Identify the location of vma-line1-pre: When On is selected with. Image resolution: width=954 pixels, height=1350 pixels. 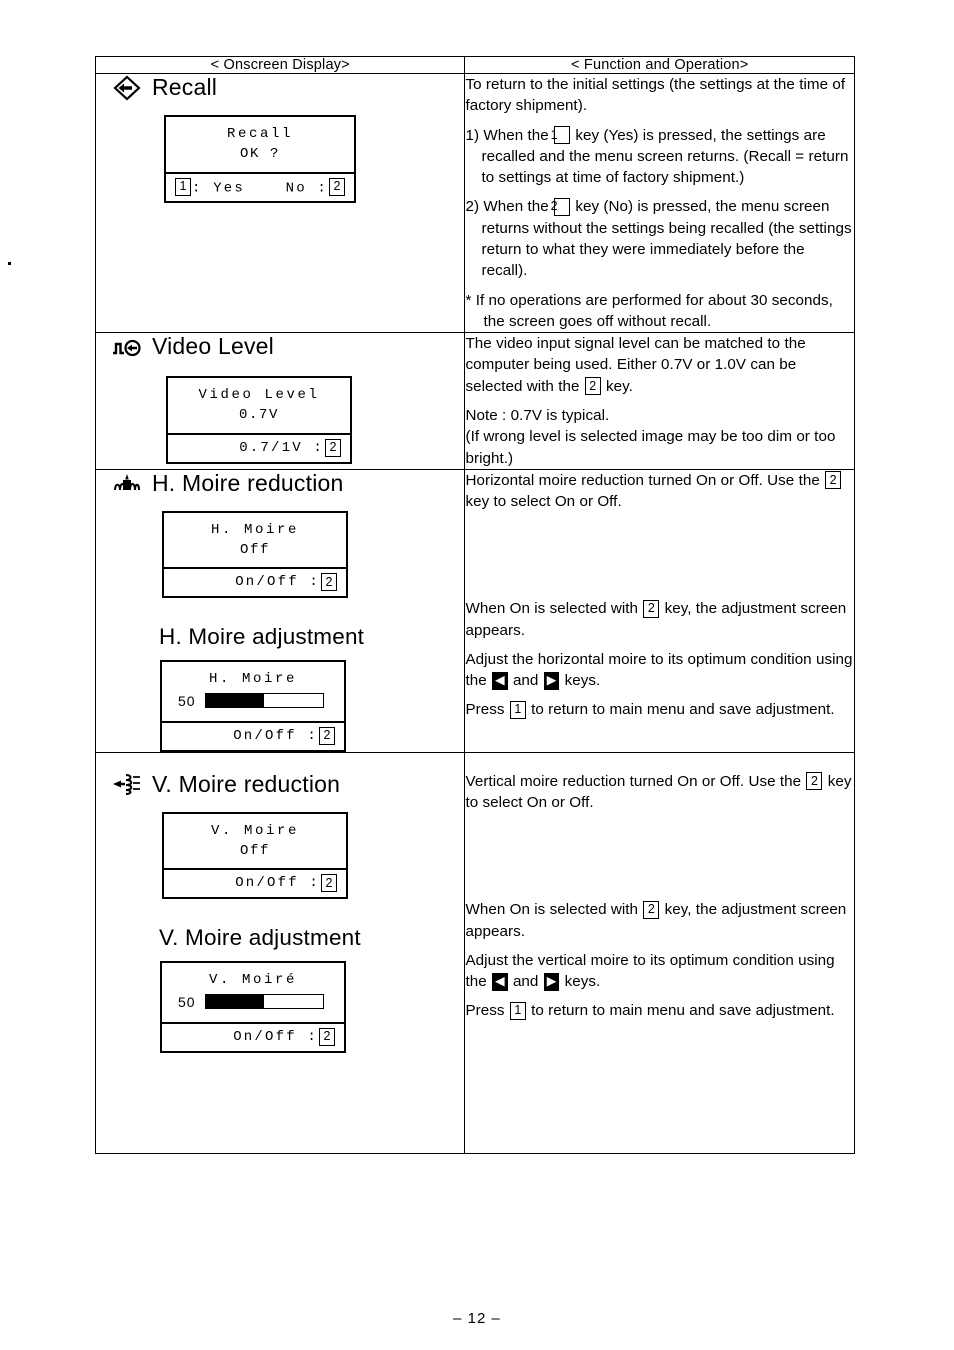
(552, 910).